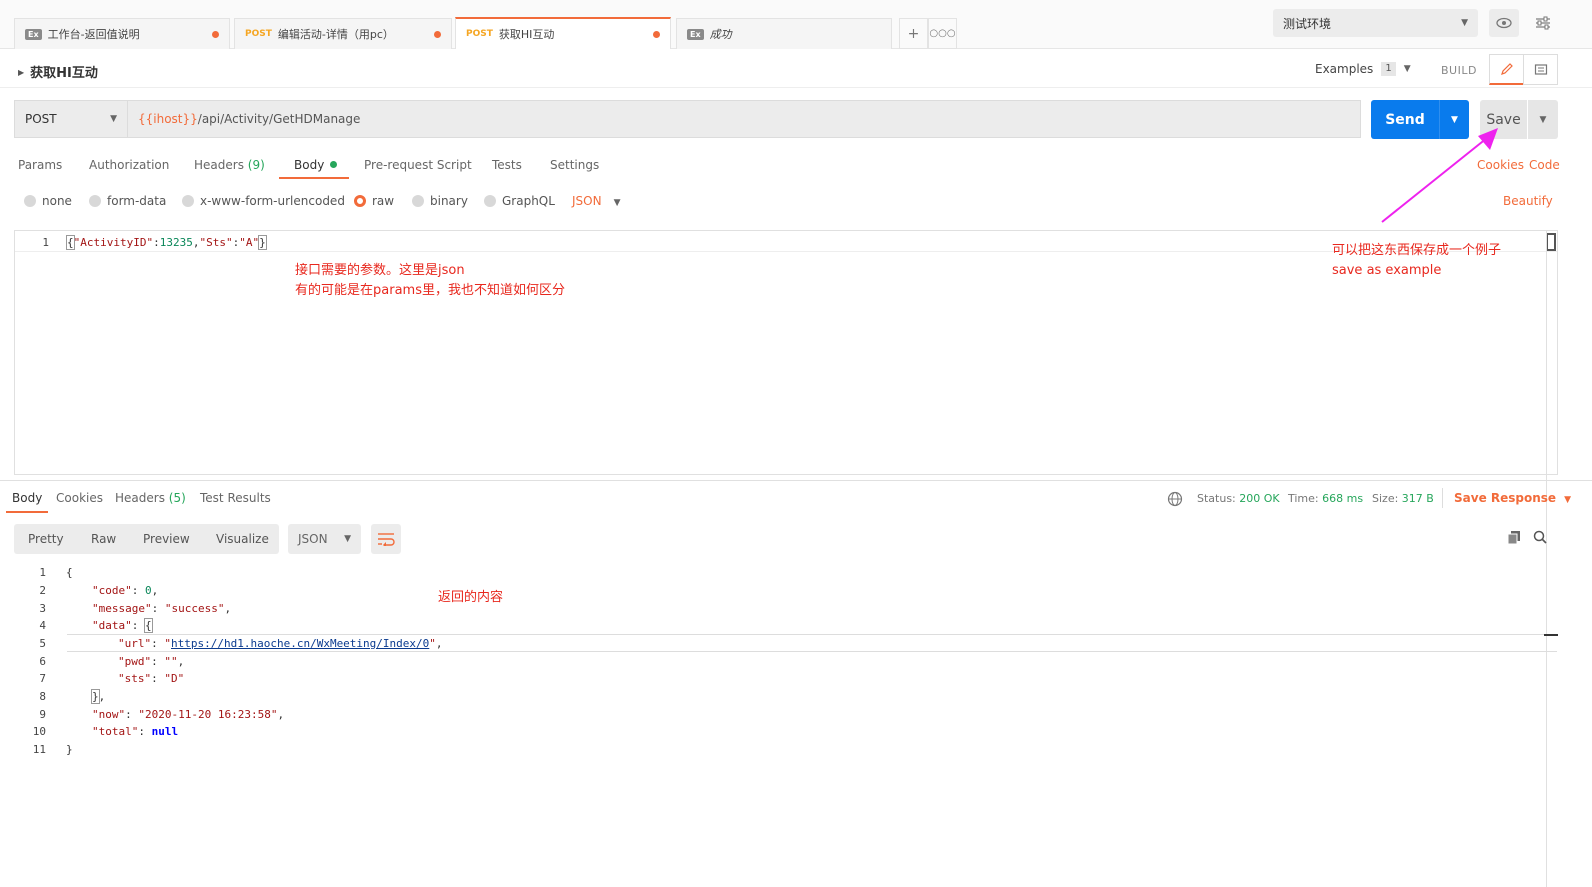 The image size is (1592, 887). I want to click on annotation-params: 接口需要的参数。这里是json 有的可能是在params里，我也不知道如何区分, so click(430, 280).